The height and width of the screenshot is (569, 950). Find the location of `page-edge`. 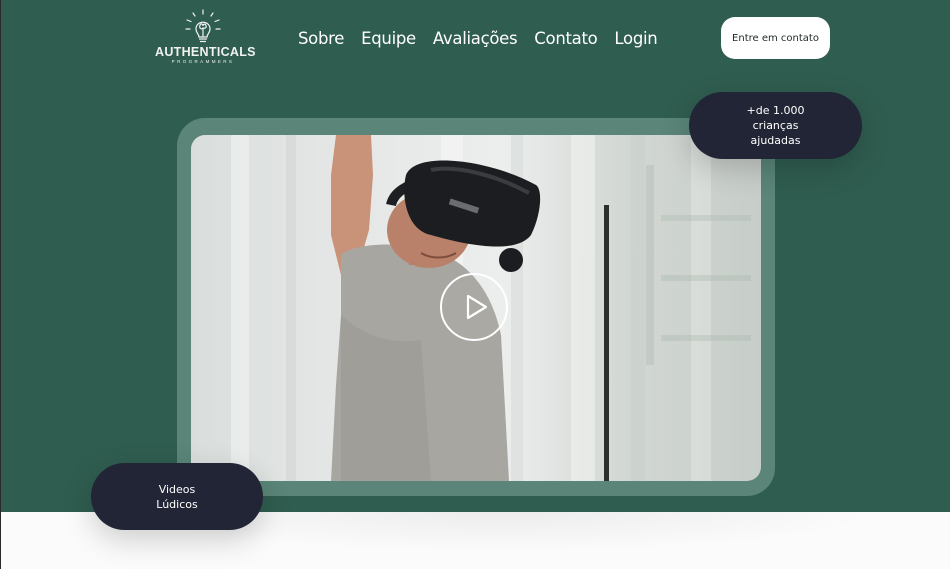

page-edge is located at coordinates (0, 284).